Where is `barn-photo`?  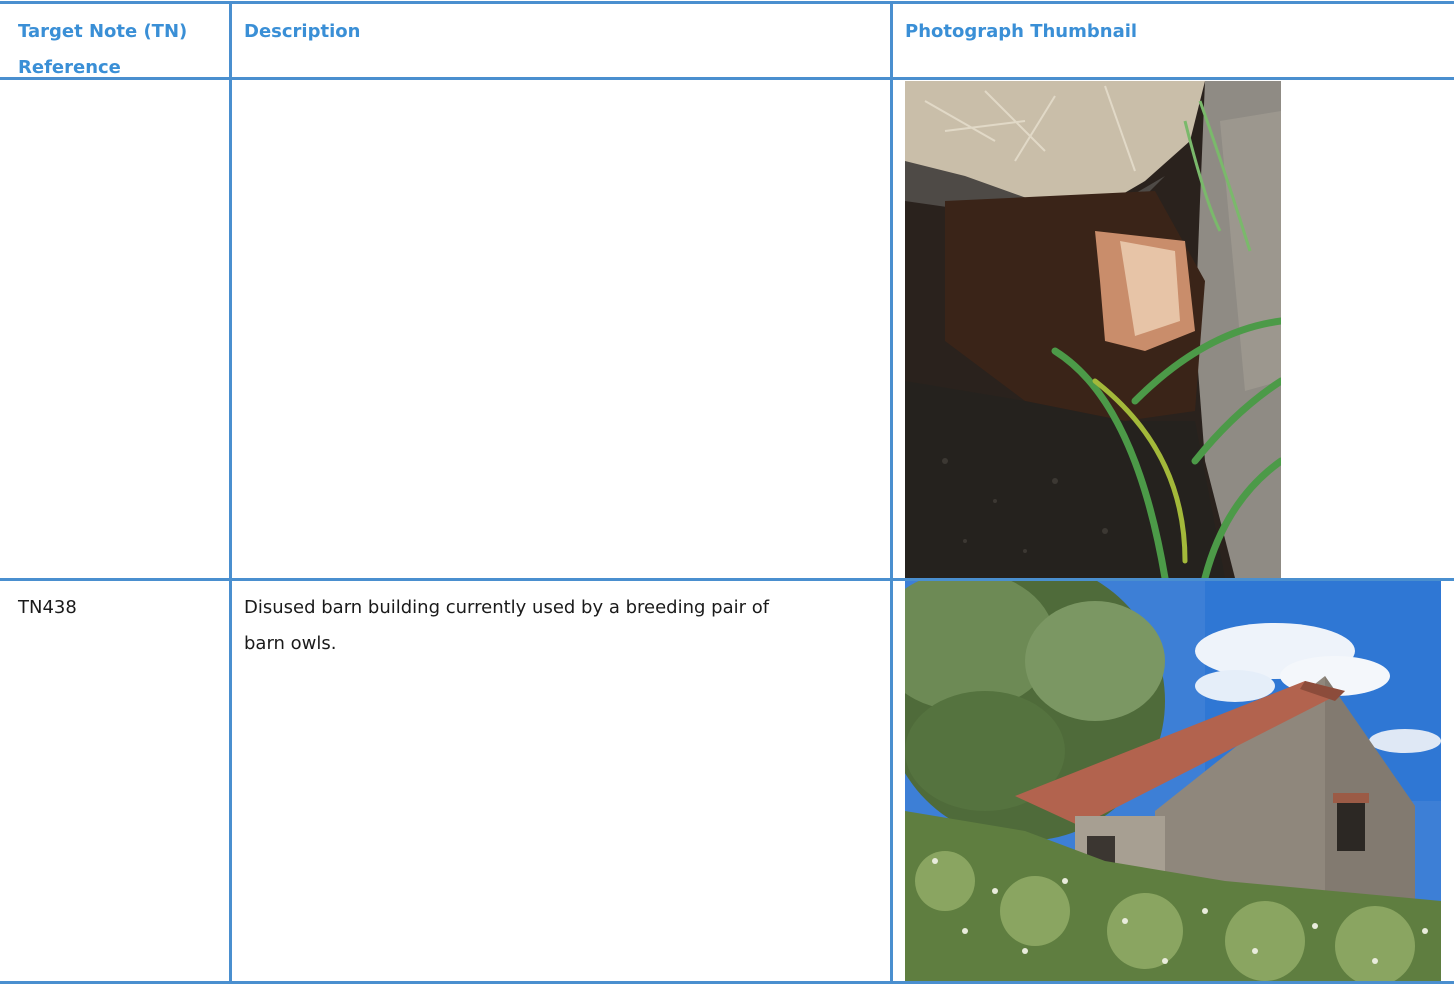 barn-photo is located at coordinates (1173, 781).